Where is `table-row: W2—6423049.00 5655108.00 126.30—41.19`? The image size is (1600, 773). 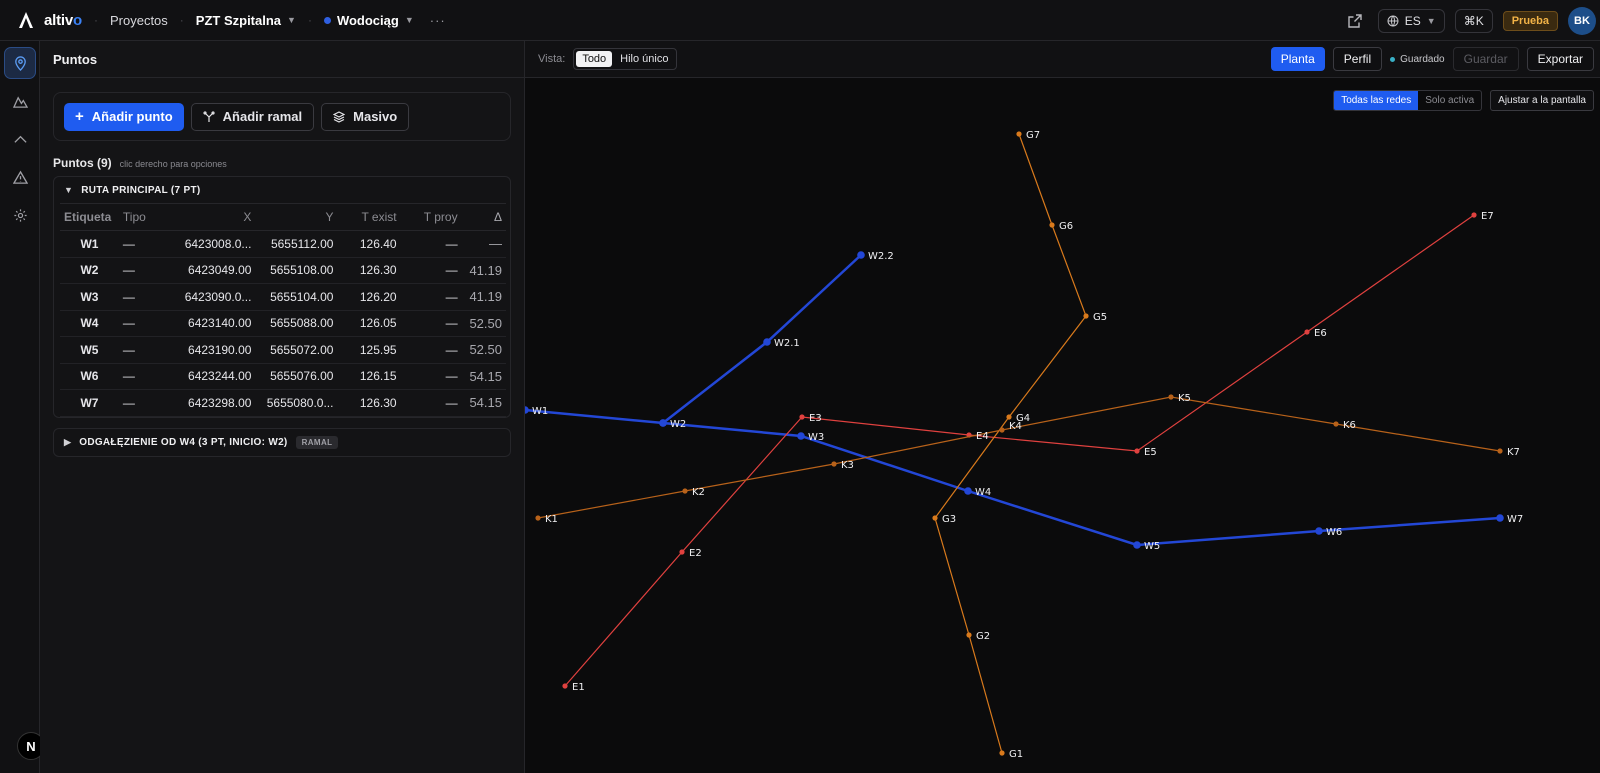 table-row: W2—6423049.00 5655108.00 126.30—41.19 is located at coordinates (283, 270).